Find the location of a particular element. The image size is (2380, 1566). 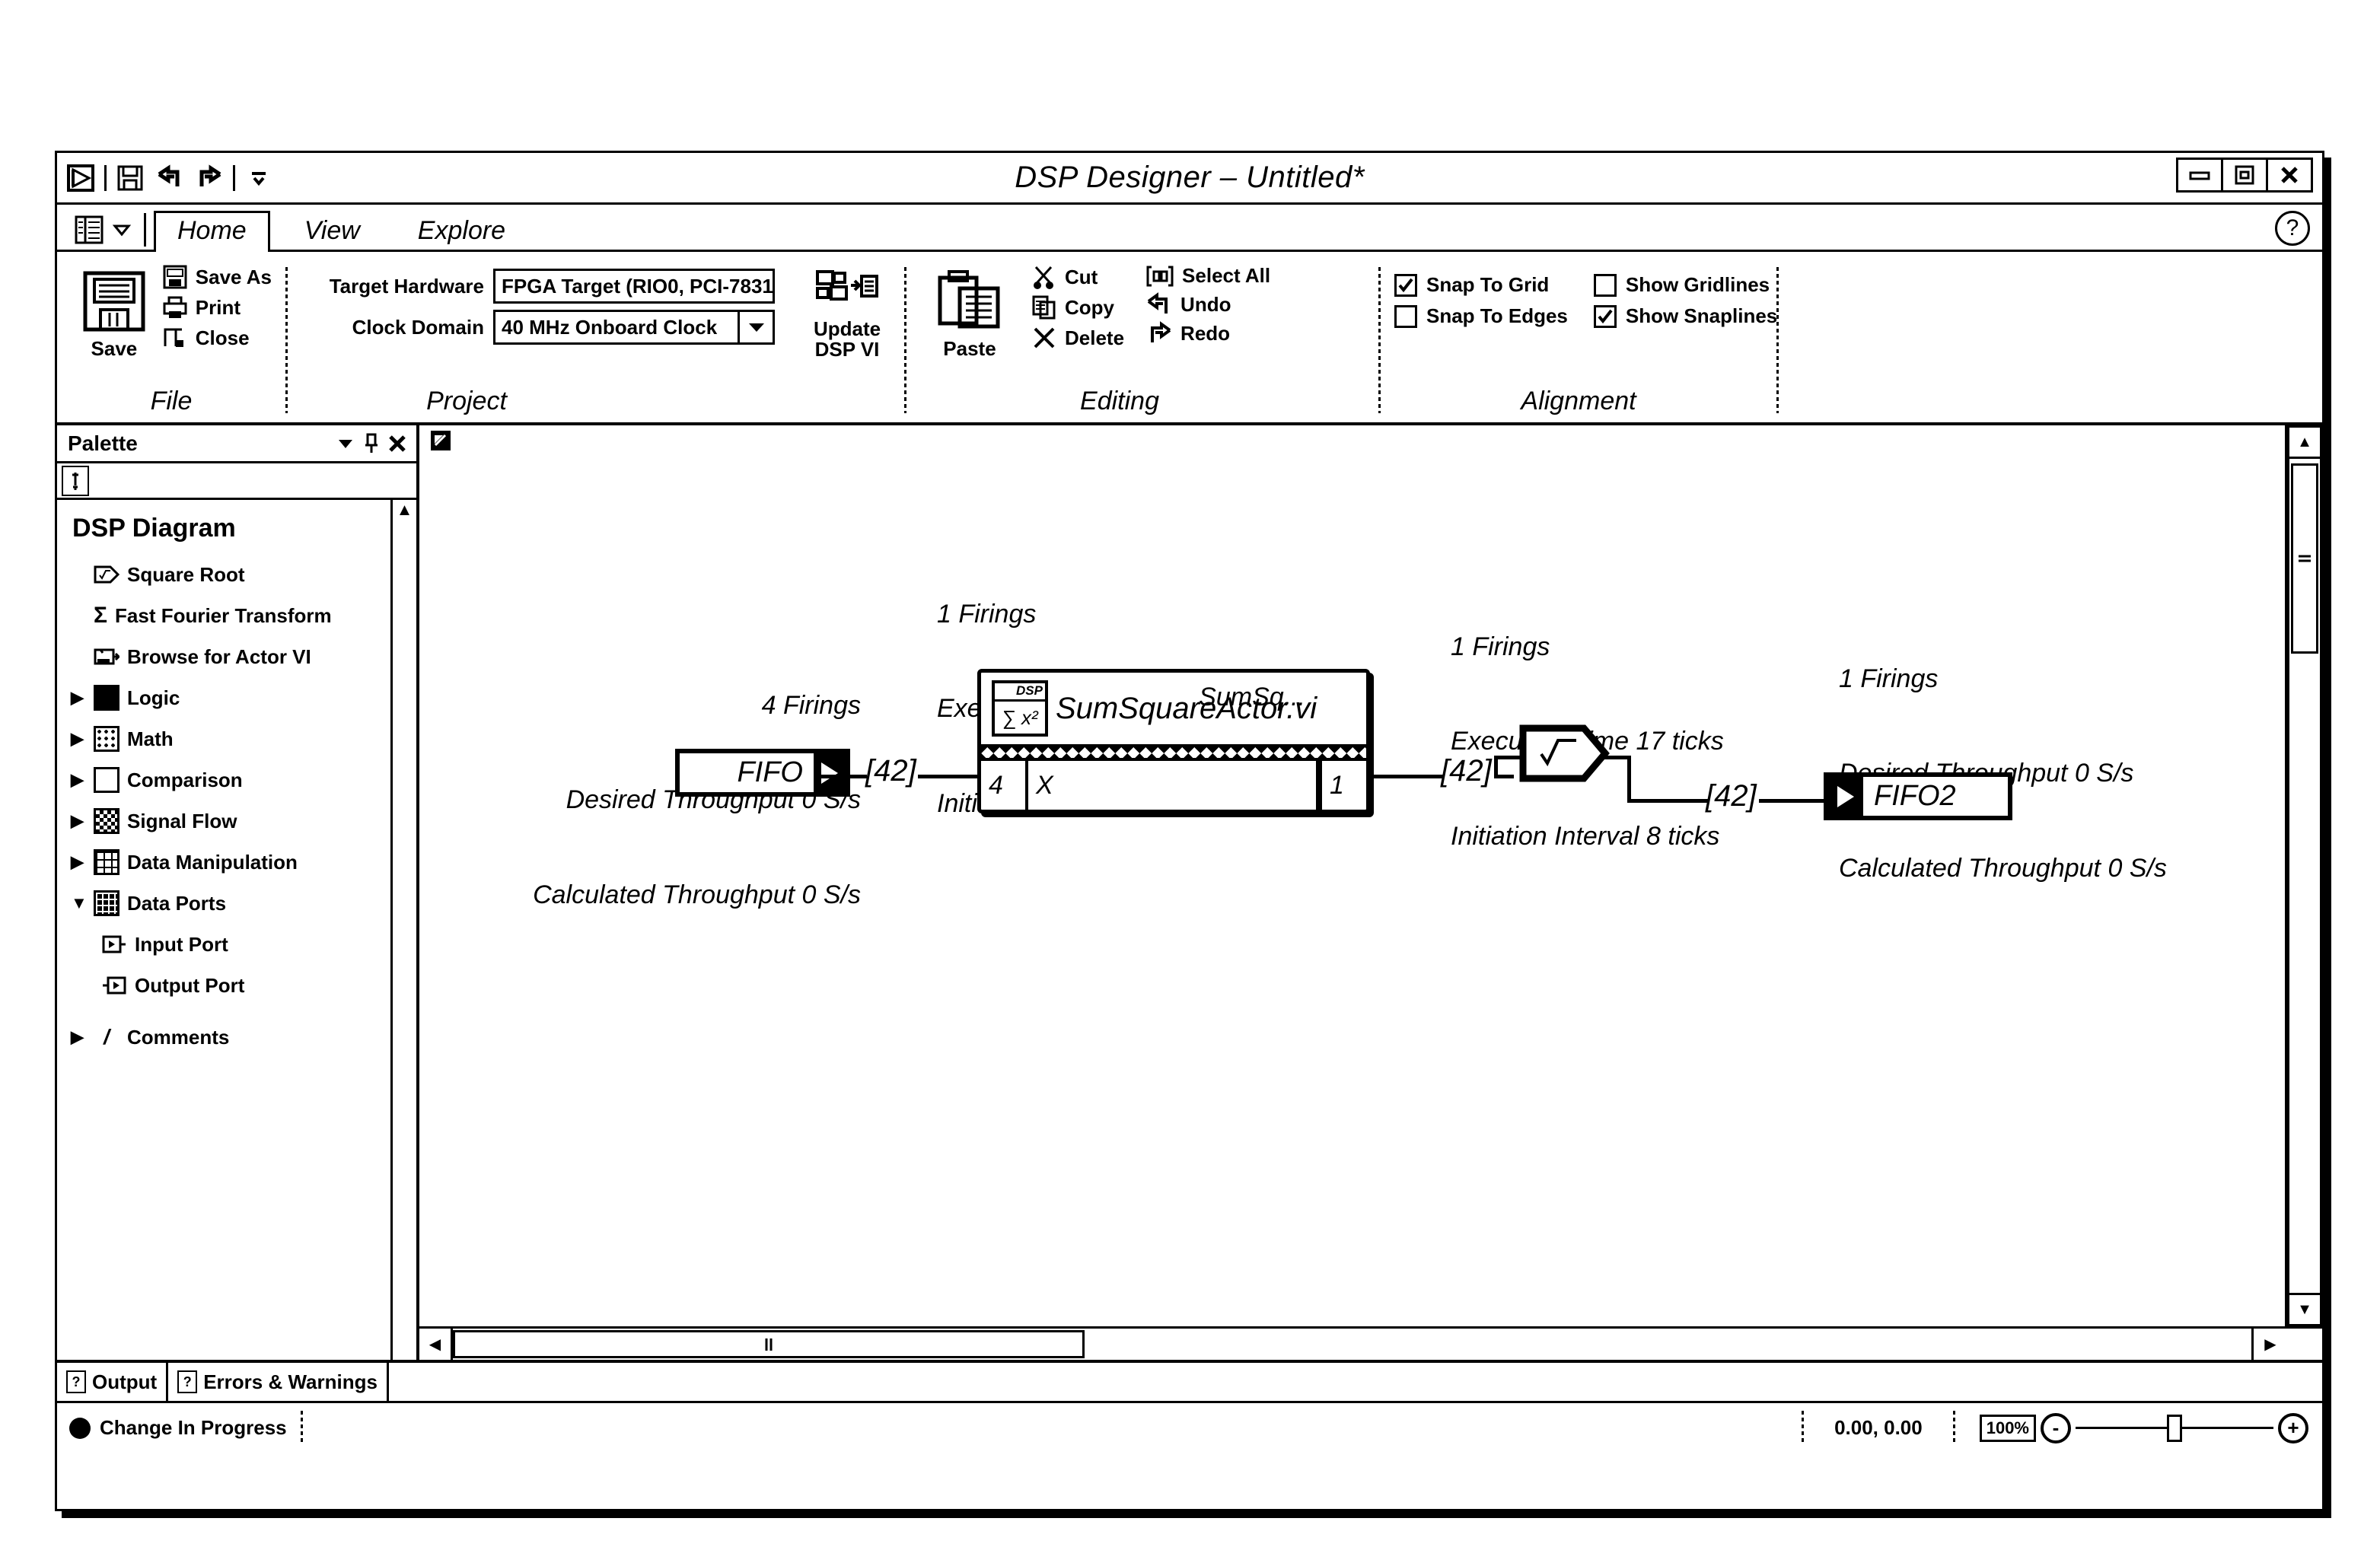

palette-scrollbar: ▲ is located at coordinates (403, 930).